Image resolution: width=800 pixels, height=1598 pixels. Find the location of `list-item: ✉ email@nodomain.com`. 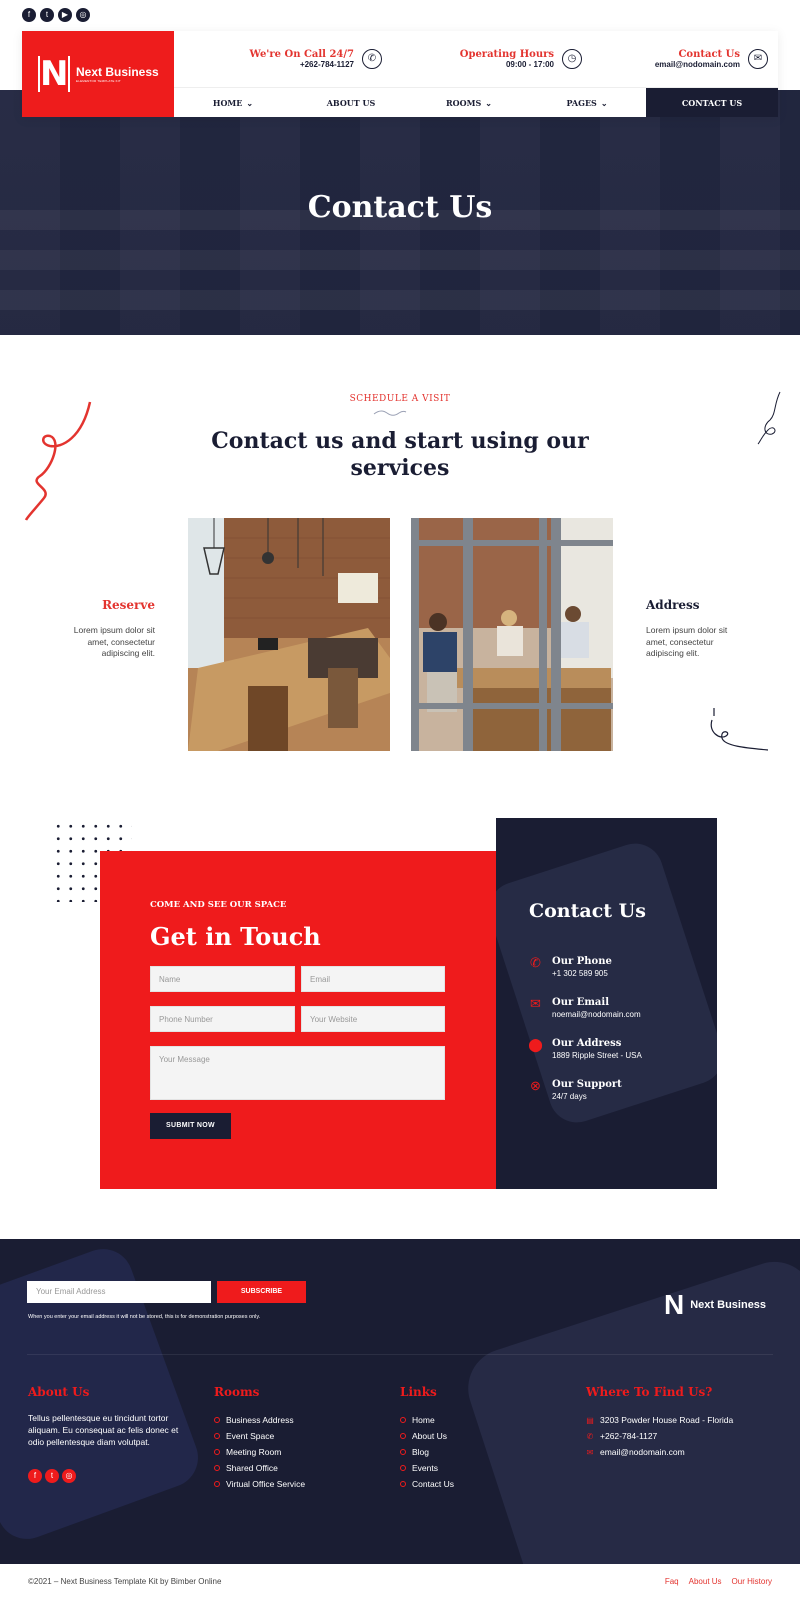

list-item: ✉ email@nodomain.com is located at coordinates (659, 1452).